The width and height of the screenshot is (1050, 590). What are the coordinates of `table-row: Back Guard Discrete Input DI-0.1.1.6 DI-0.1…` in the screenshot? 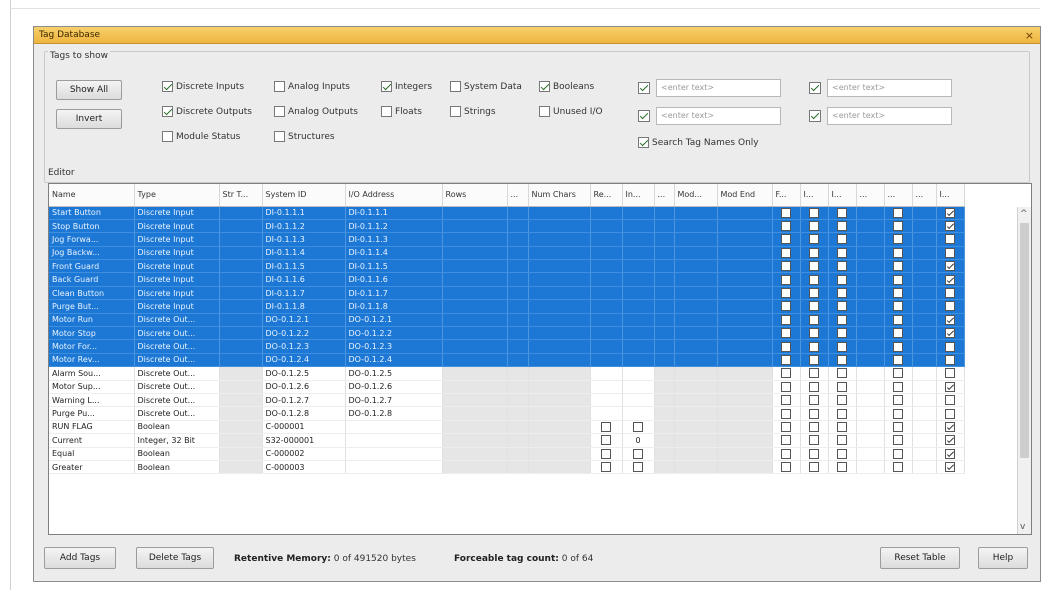 It's located at (507, 279).